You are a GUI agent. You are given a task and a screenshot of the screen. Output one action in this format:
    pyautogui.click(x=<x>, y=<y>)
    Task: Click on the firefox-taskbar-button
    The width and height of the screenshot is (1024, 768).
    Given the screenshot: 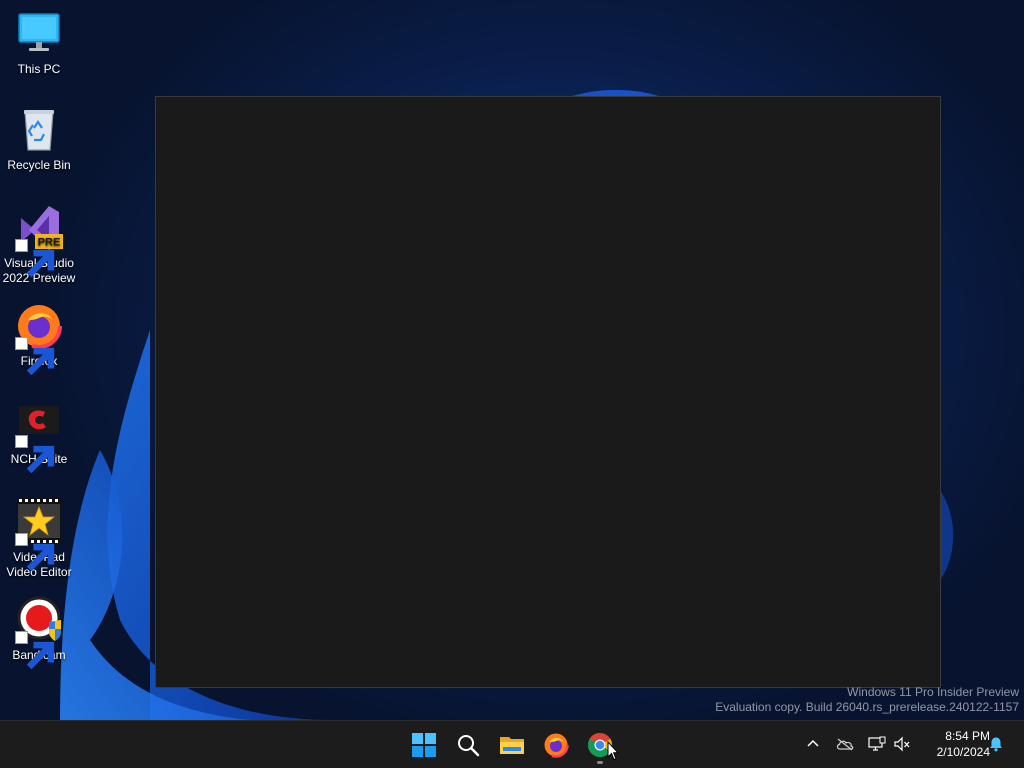 What is the action you would take?
    pyautogui.click(x=556, y=745)
    